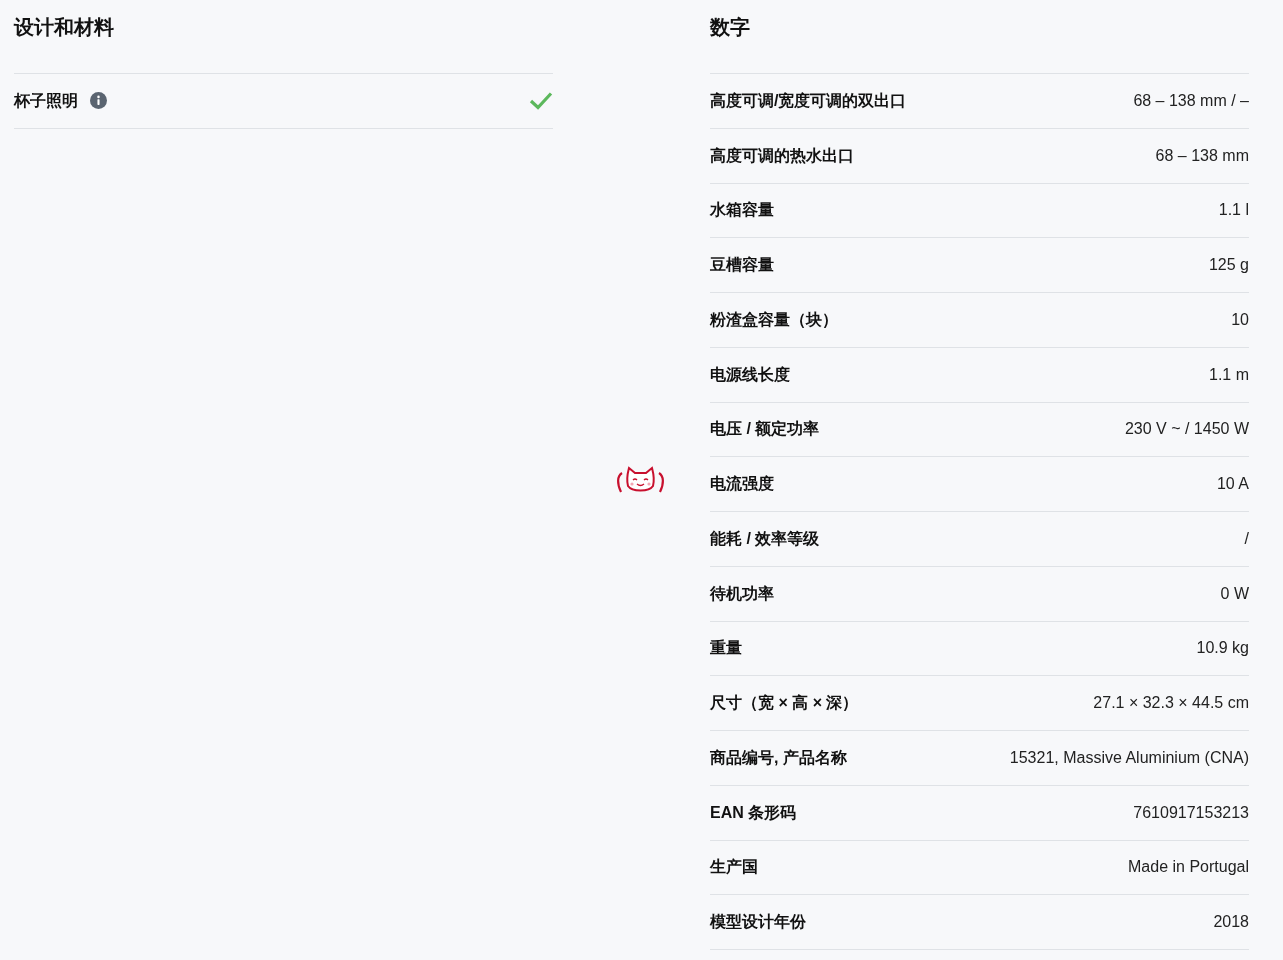  I want to click on spec-value: 10.9 kg, so click(1222, 648).